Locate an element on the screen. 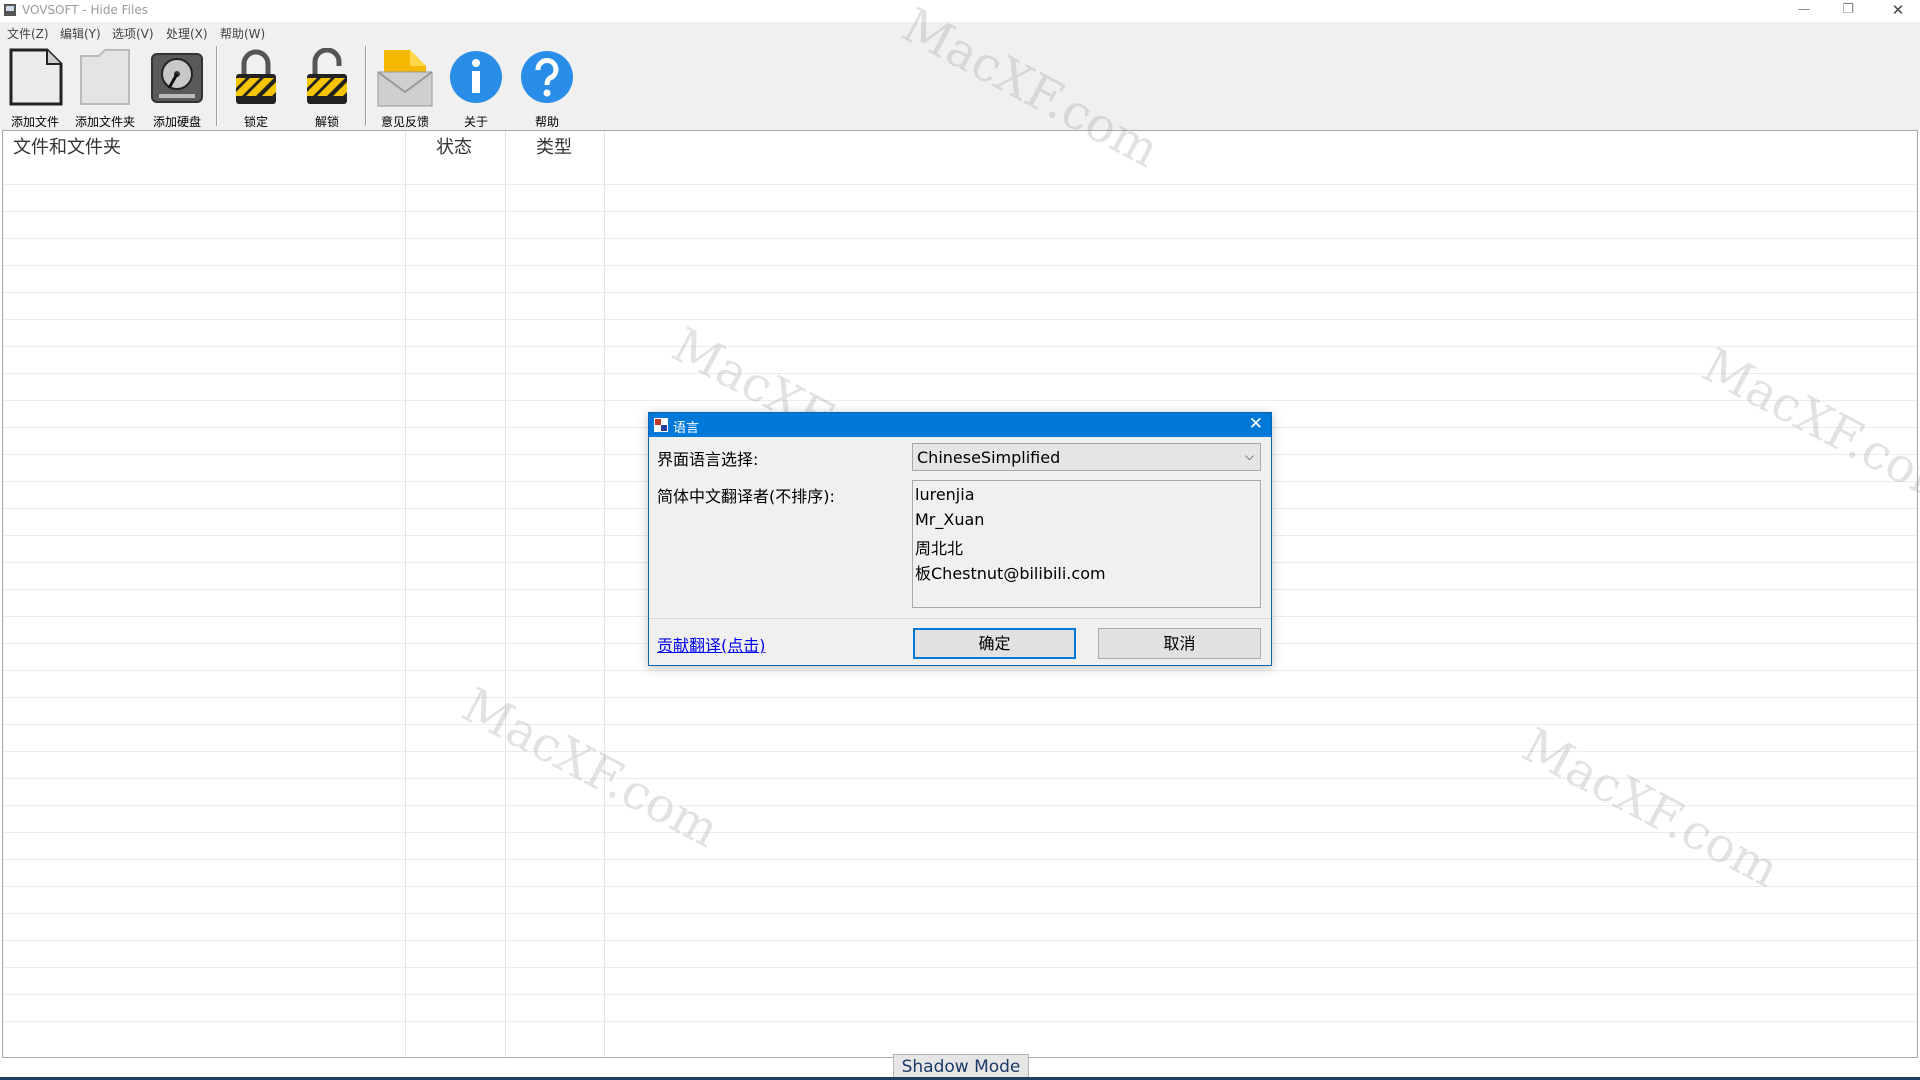  language-select-value: ChineseSimplified is located at coordinates (989, 457).